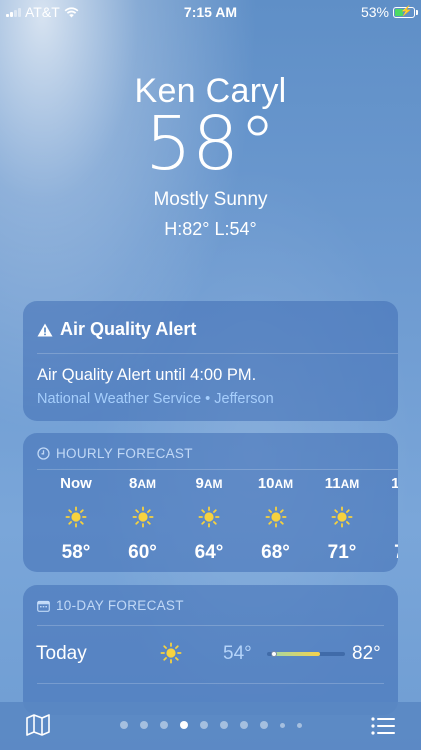  I want to click on hourly-item: 11AM 71°, so click(342, 519).